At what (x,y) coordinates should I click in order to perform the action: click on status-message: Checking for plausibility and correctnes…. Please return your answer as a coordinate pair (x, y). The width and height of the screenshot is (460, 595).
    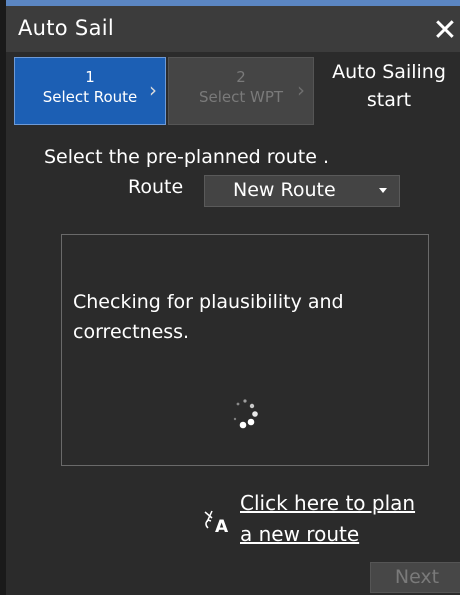
    Looking at the image, I should click on (243, 317).